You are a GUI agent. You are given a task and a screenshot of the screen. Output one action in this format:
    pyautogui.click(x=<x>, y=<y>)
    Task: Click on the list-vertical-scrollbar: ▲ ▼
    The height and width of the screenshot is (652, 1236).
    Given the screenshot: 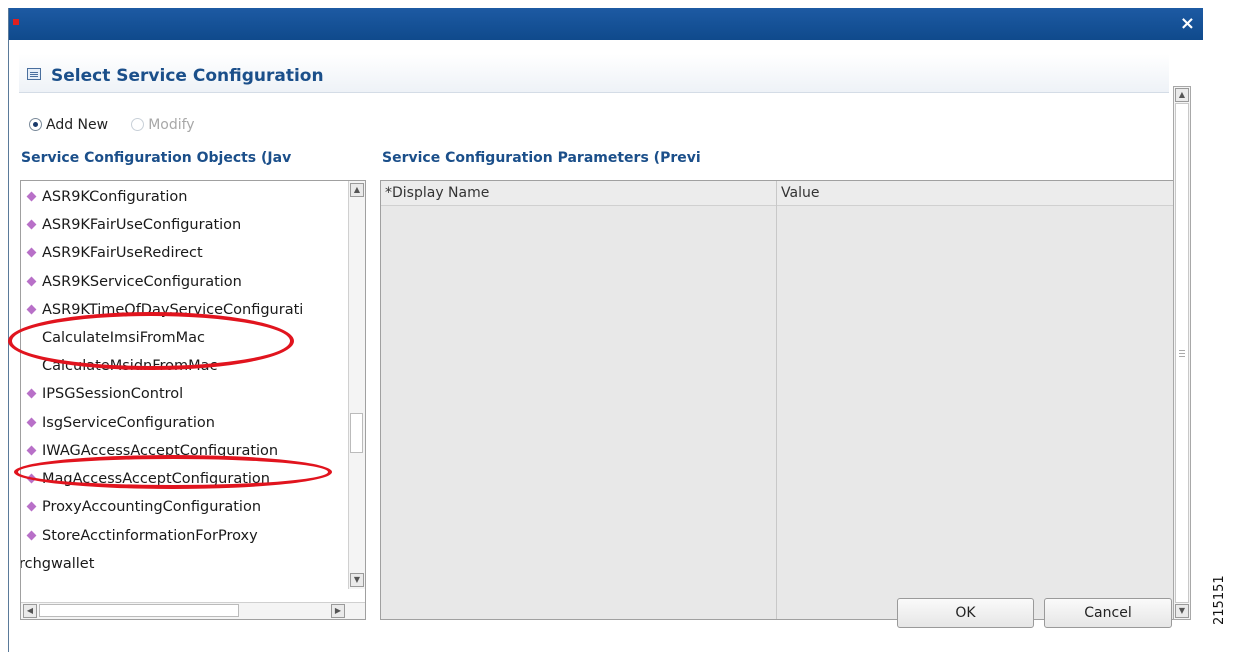 What is the action you would take?
    pyautogui.click(x=356, y=385)
    